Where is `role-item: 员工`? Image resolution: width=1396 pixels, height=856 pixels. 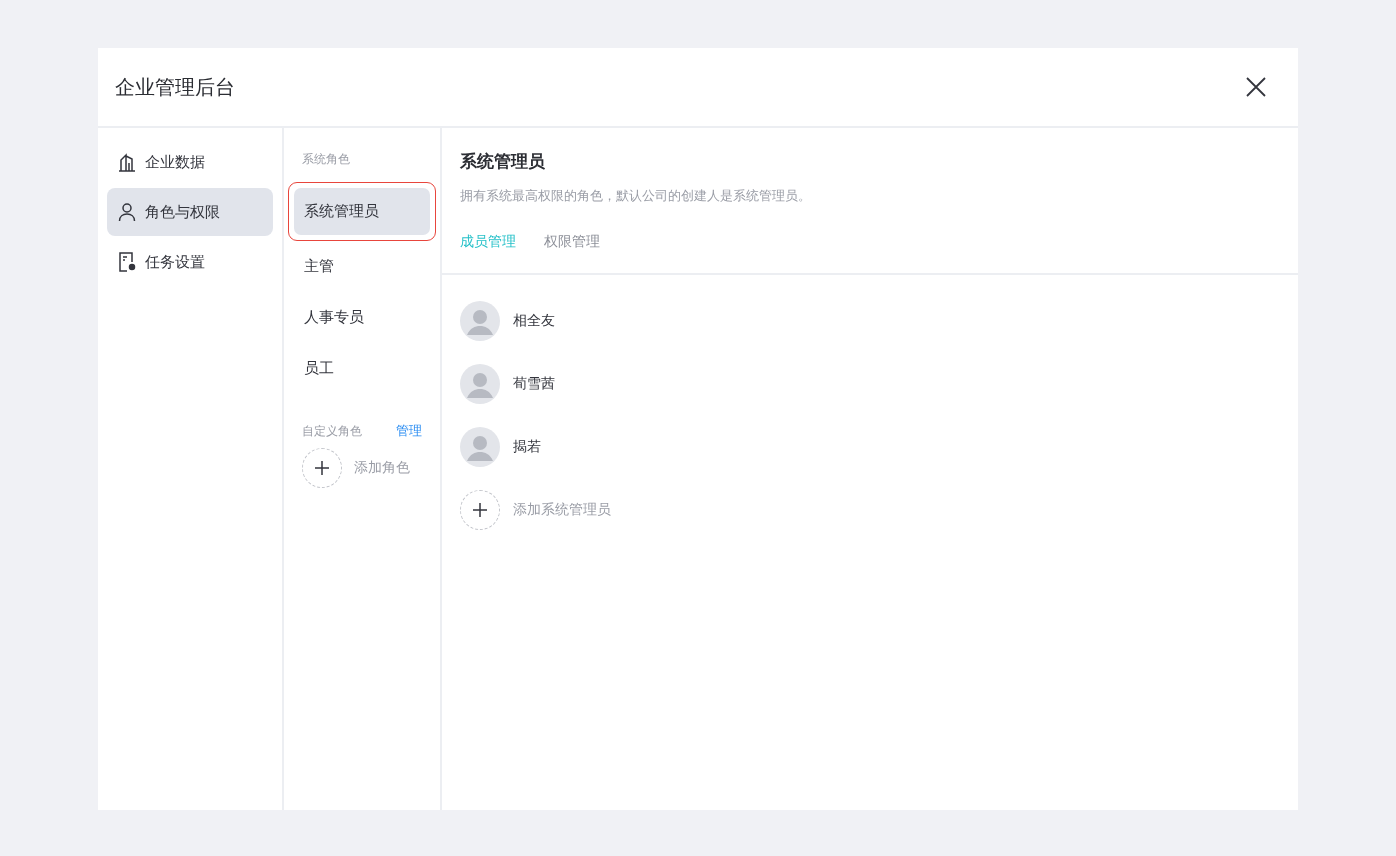 role-item: 员工 is located at coordinates (362, 368).